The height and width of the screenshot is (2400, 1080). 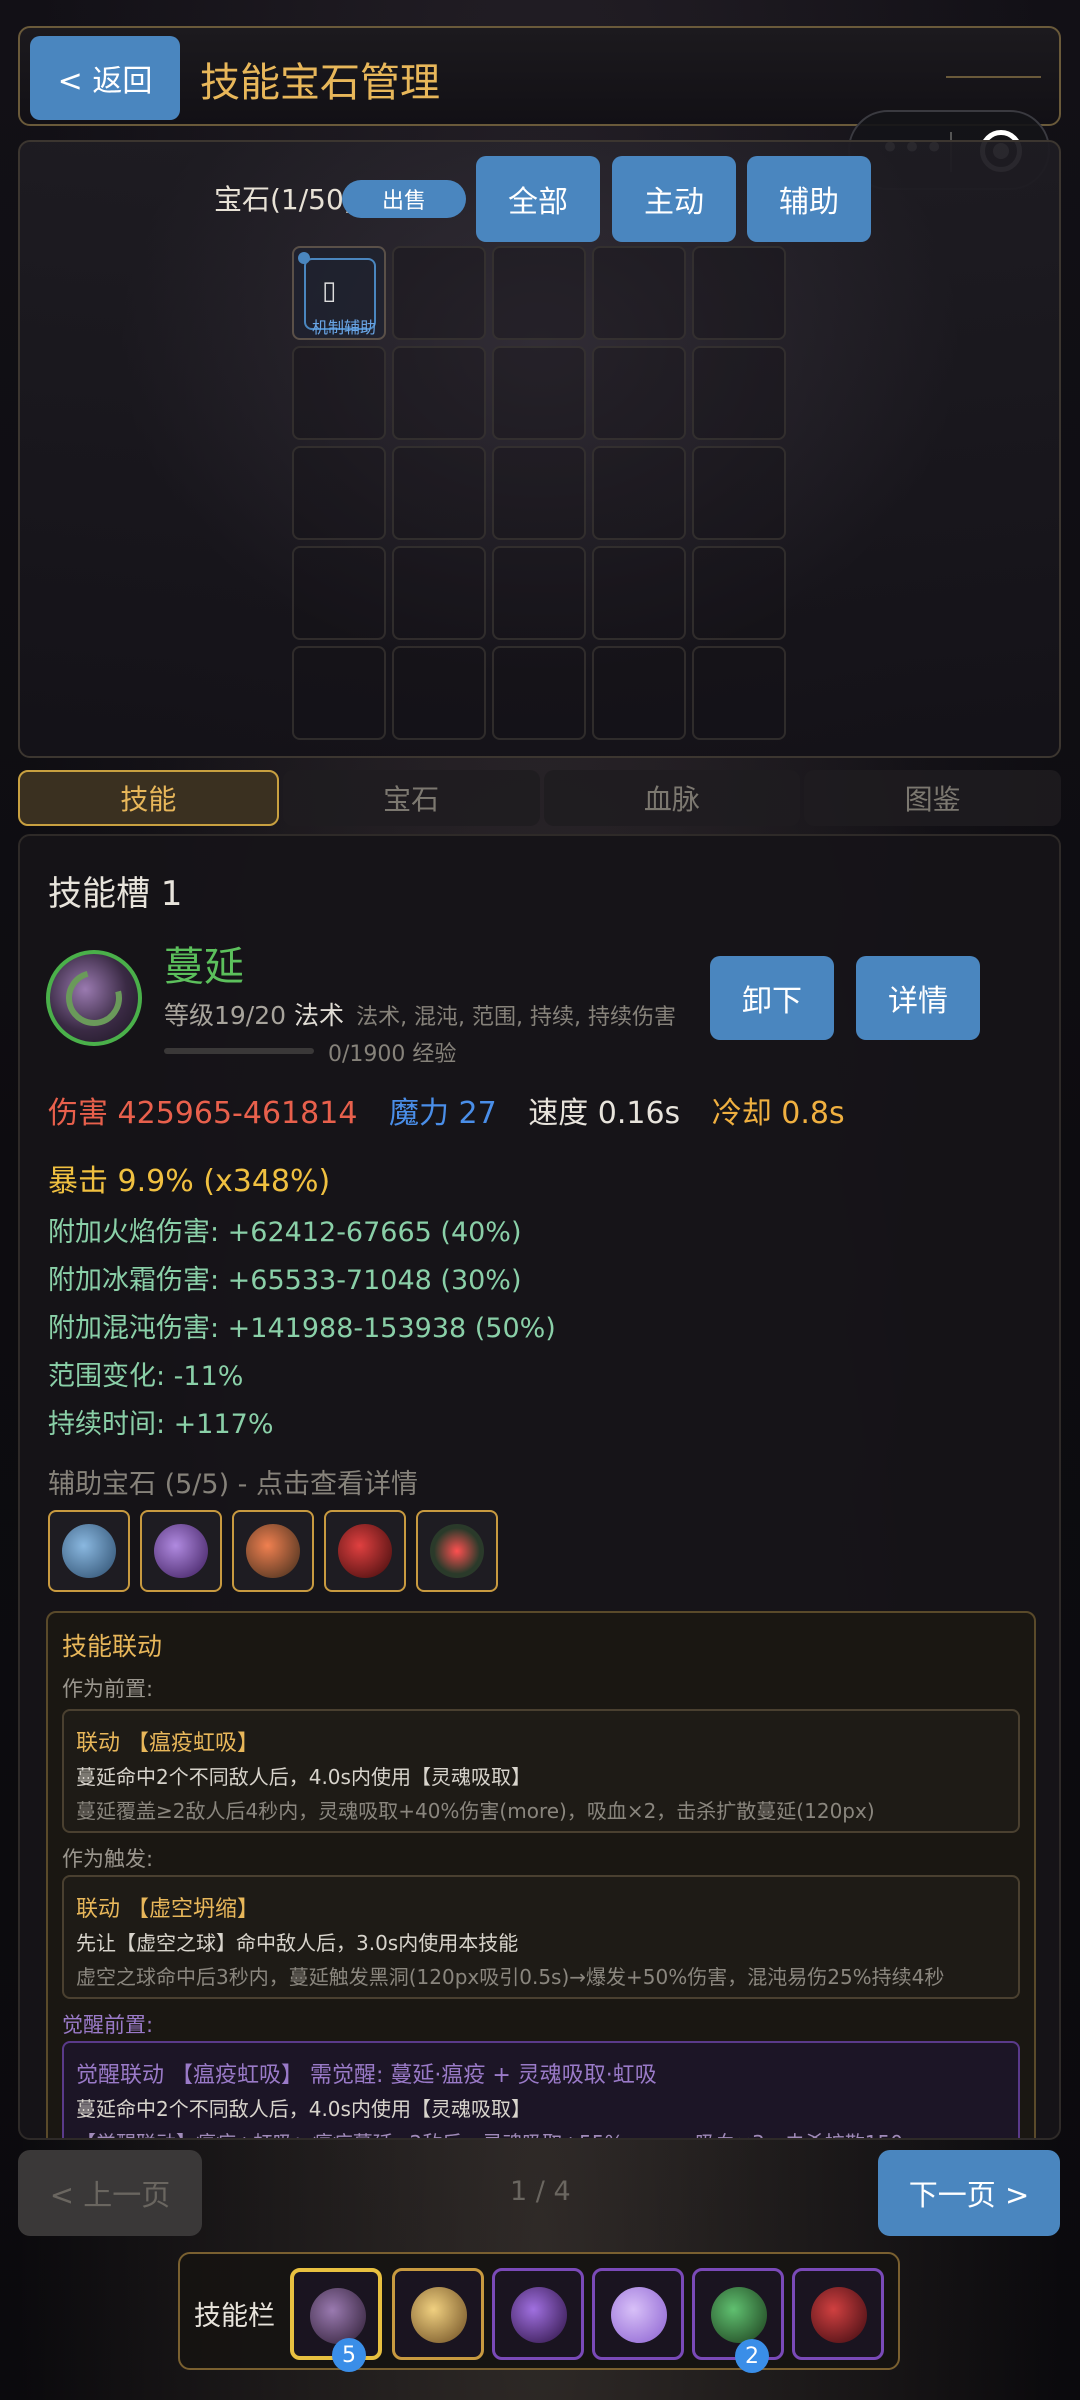 What do you see at coordinates (302, 1328) in the screenshot?
I see `modifier-line: 附加混沌伤害: +141988-153938 (50%)` at bounding box center [302, 1328].